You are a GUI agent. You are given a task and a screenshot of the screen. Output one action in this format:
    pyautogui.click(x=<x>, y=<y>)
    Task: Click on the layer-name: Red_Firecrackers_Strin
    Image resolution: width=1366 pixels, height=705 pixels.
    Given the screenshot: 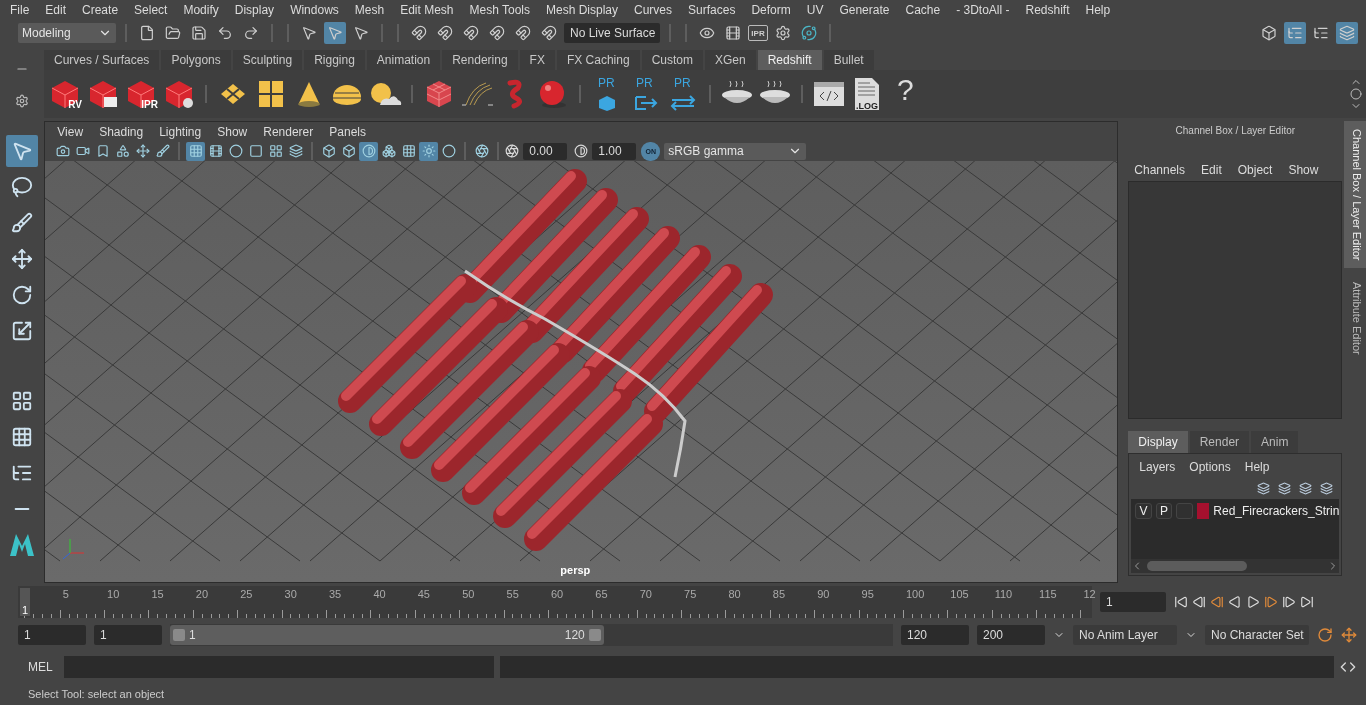 What is the action you would take?
    pyautogui.click(x=1276, y=511)
    